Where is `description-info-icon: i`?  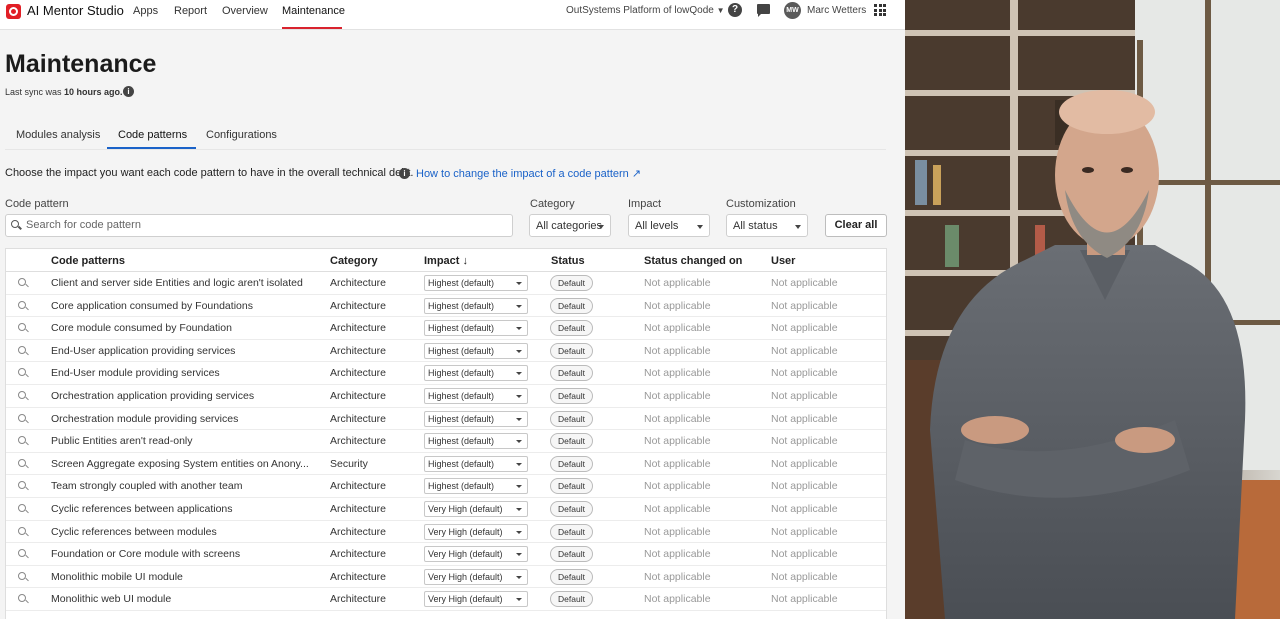 description-info-icon: i is located at coordinates (404, 173).